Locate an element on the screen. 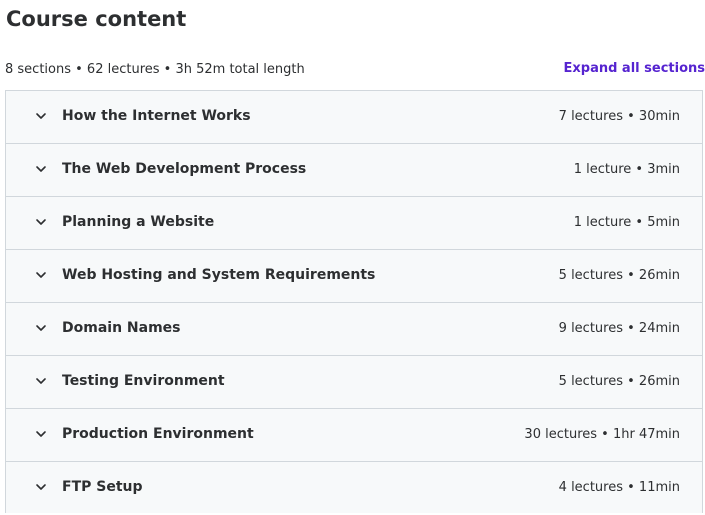  section-item: Domain Names 9 lectures • 24min is located at coordinates (354, 329).